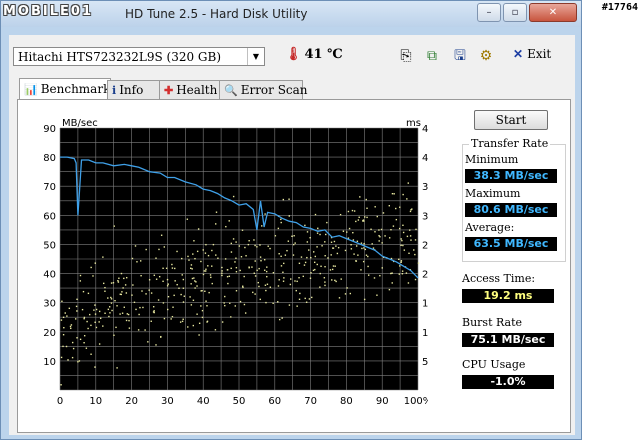  What do you see at coordinates (49, 245) in the screenshot?
I see `y-tick-label-left: 50` at bounding box center [49, 245].